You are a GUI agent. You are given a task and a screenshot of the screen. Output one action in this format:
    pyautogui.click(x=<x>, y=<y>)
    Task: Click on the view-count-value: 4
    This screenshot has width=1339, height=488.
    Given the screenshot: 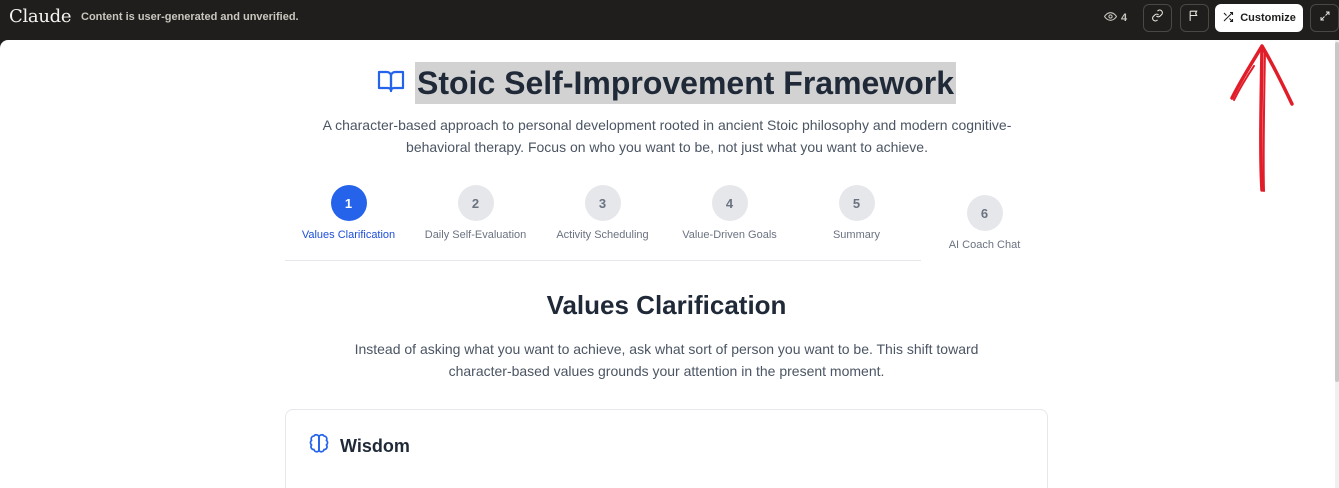 What is the action you would take?
    pyautogui.click(x=1124, y=18)
    